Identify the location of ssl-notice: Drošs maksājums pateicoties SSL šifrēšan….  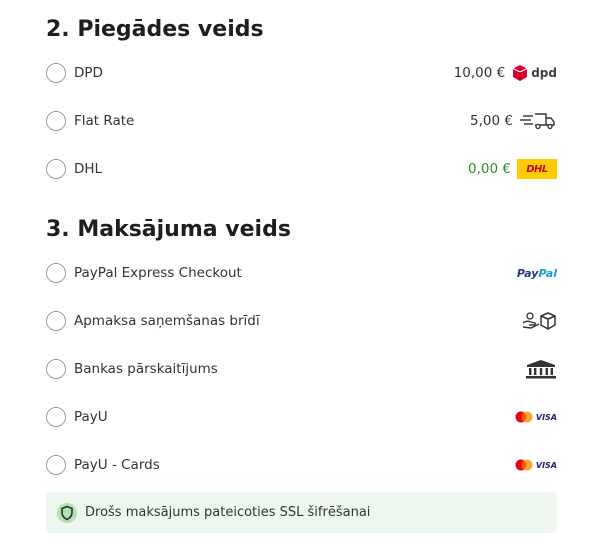
(301, 512).